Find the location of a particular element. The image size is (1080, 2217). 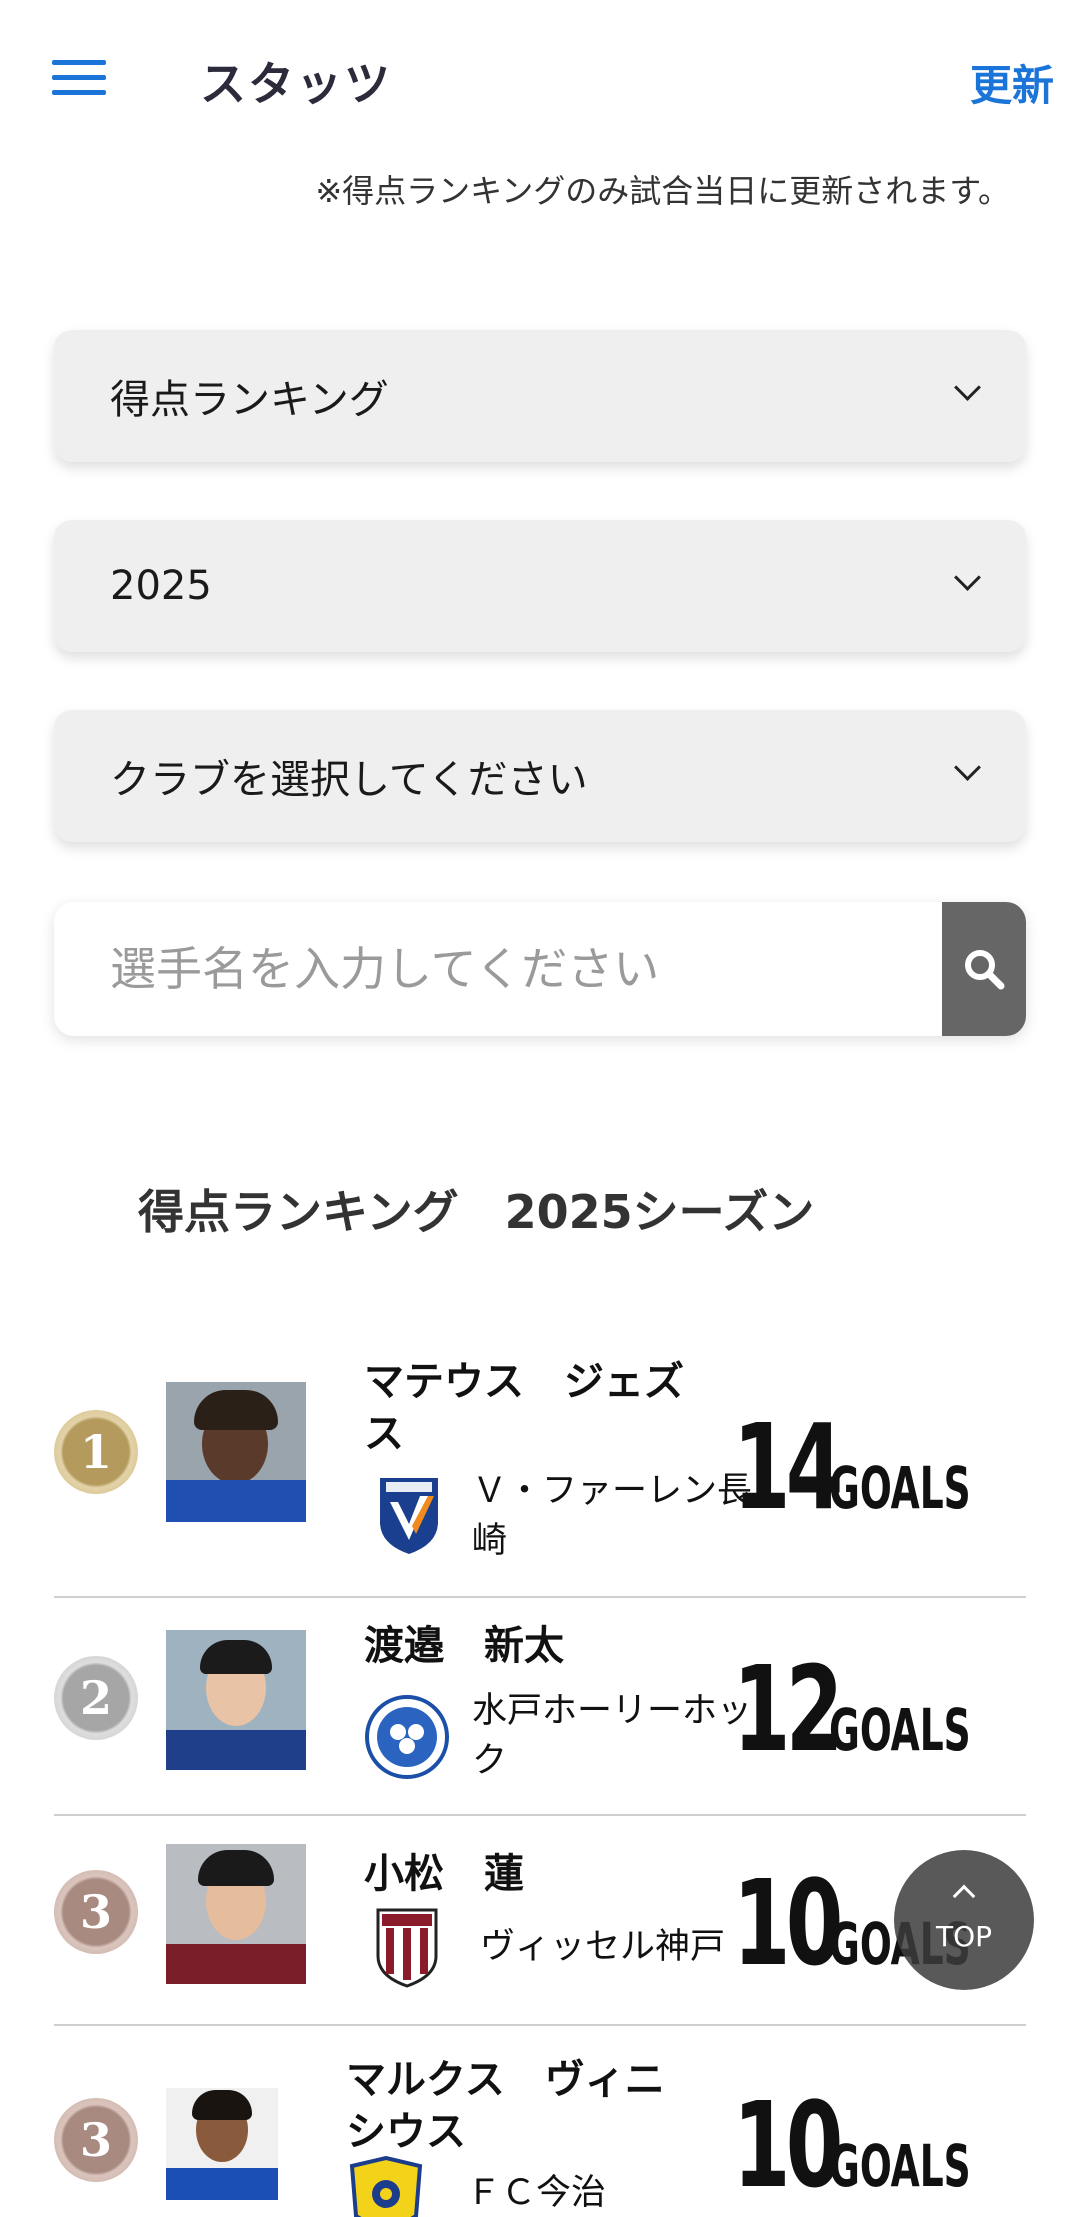

rank-medal: 2 is located at coordinates (96, 1698).